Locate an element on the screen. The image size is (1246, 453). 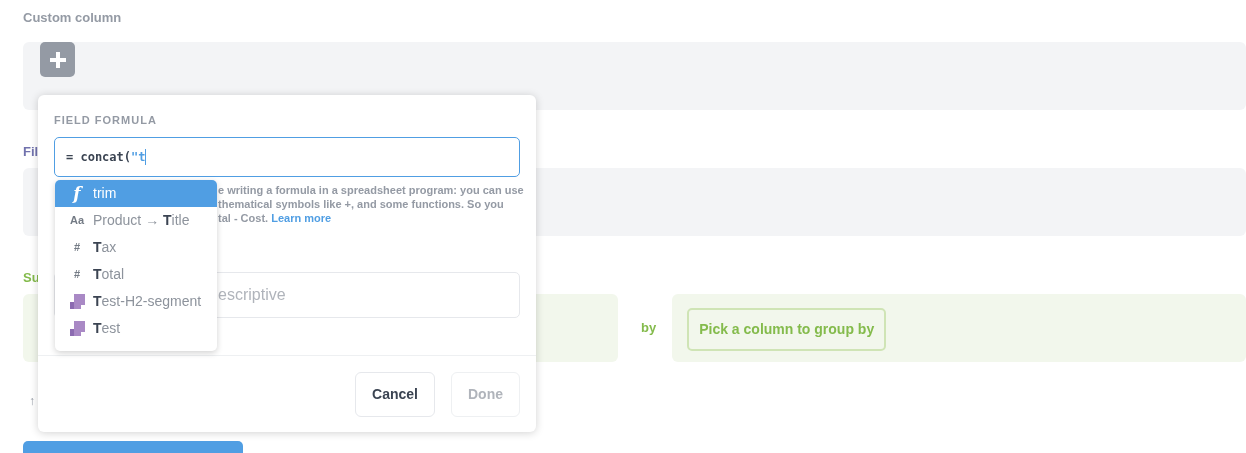
plus-icon is located at coordinates (57, 59).